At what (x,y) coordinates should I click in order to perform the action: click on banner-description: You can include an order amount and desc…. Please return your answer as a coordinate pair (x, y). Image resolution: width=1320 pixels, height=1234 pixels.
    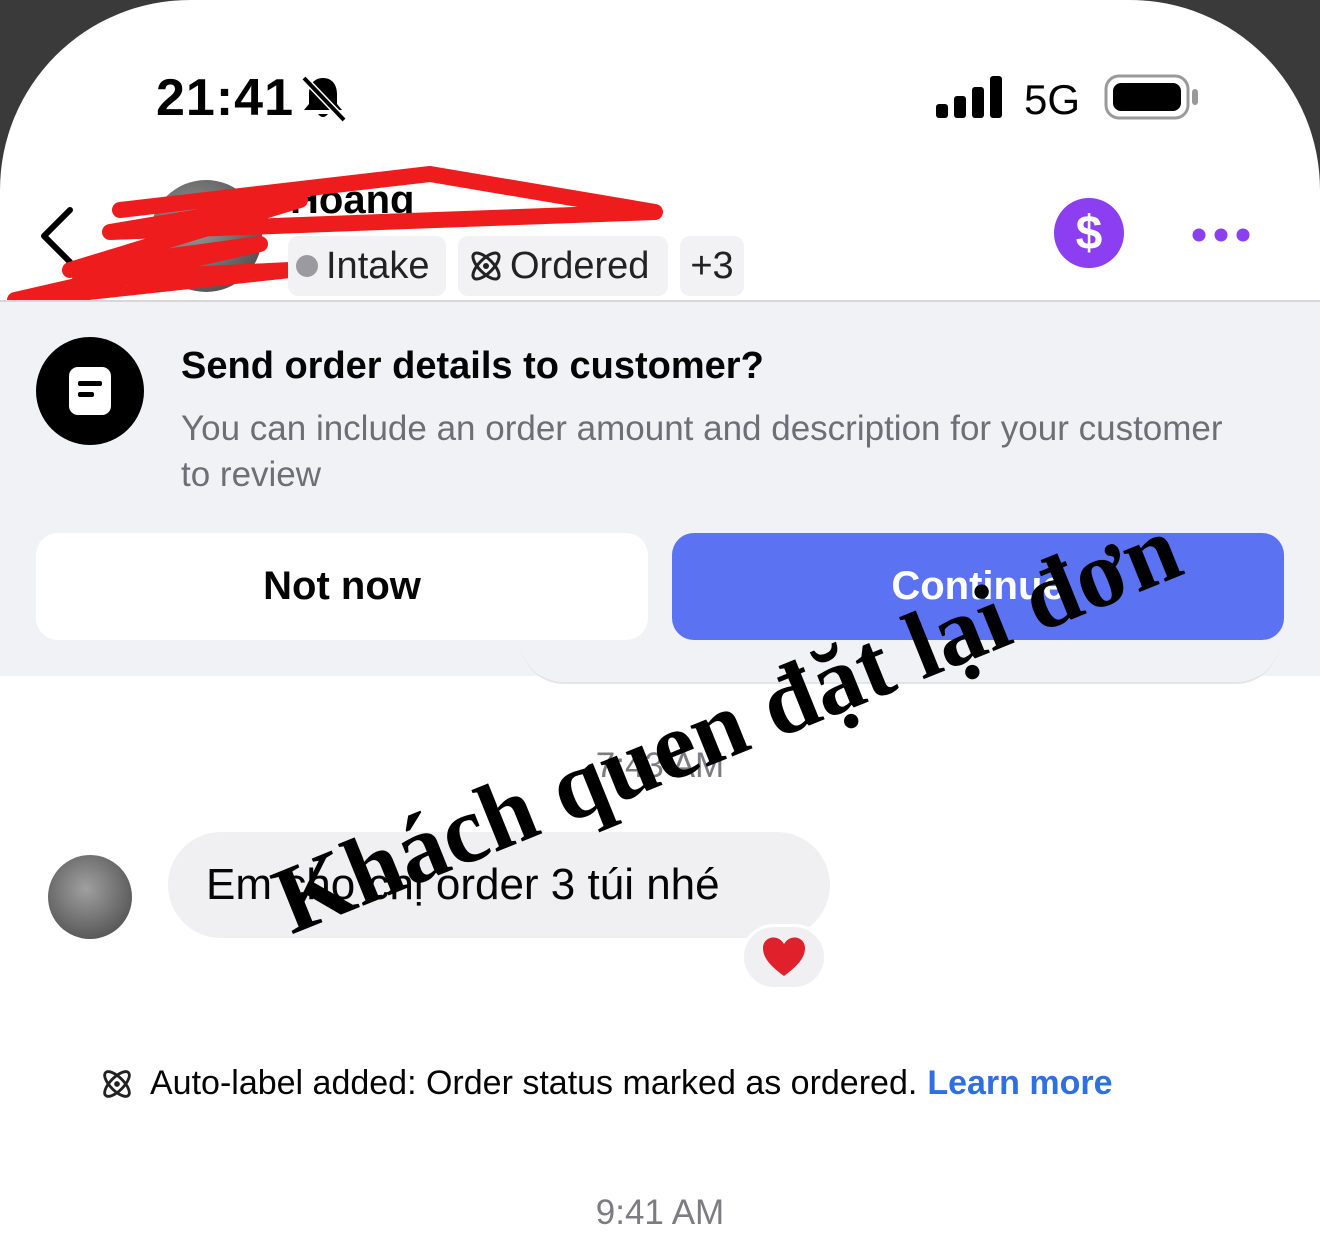
    Looking at the image, I should click on (702, 451).